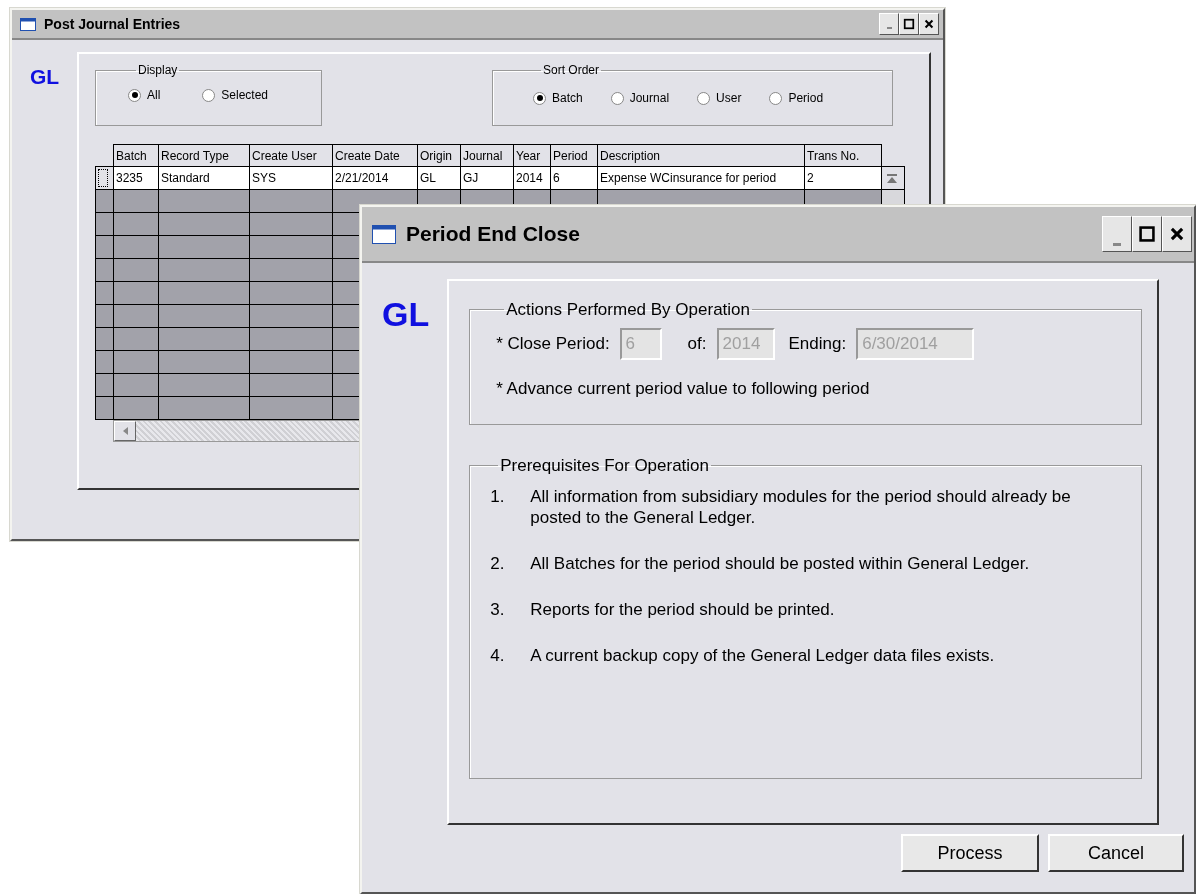  Describe the element at coordinates (375, 155) in the screenshot. I see `column-header: Create Date` at that location.